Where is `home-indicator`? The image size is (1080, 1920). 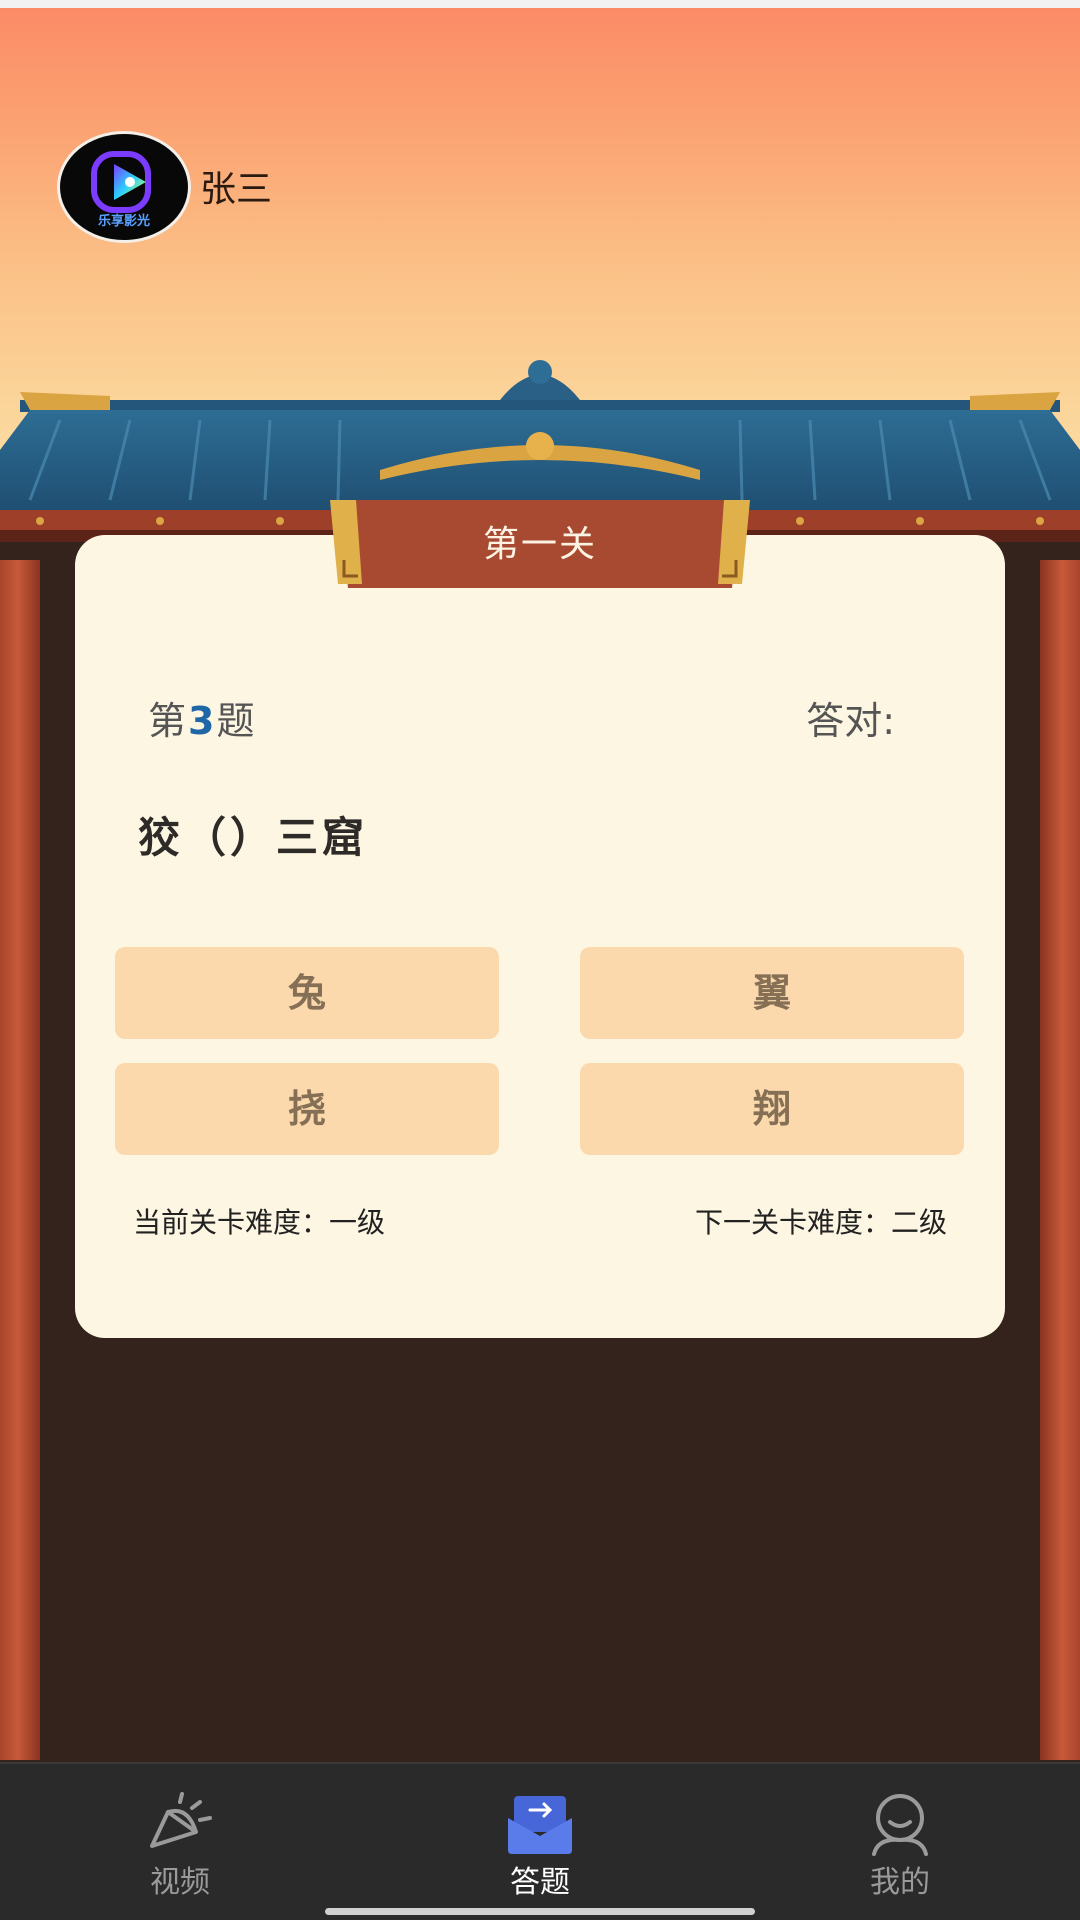
home-indicator is located at coordinates (540, 1911).